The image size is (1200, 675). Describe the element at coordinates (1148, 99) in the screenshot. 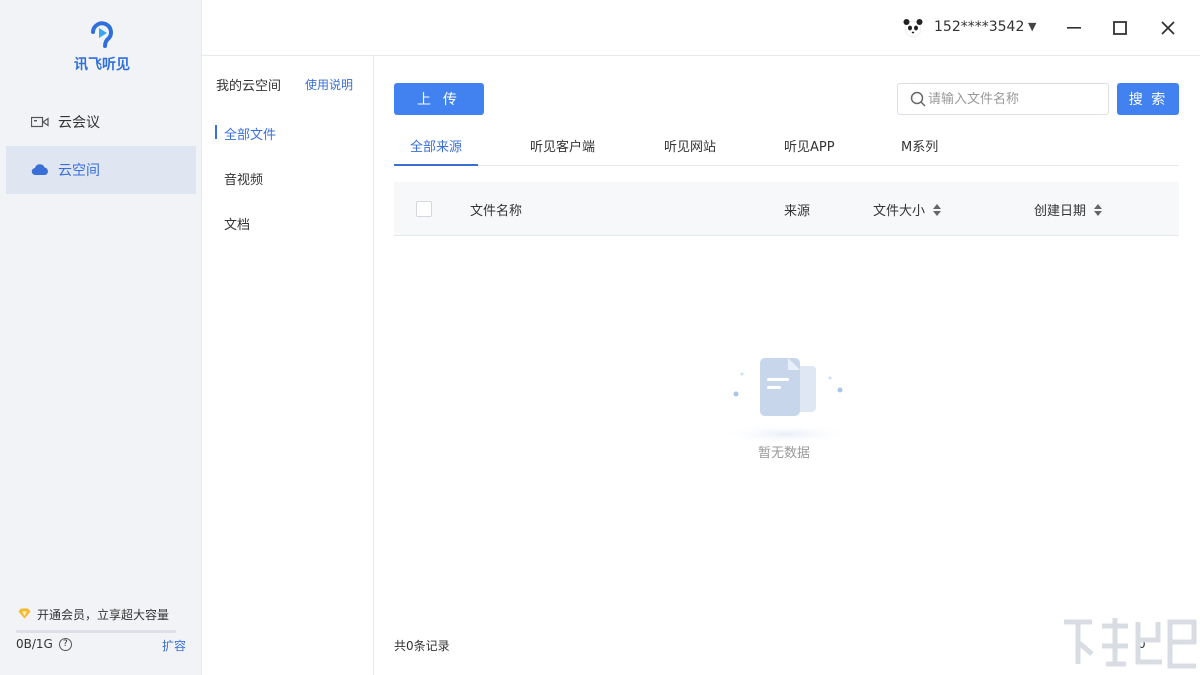

I see `search-button: 搜 索` at that location.